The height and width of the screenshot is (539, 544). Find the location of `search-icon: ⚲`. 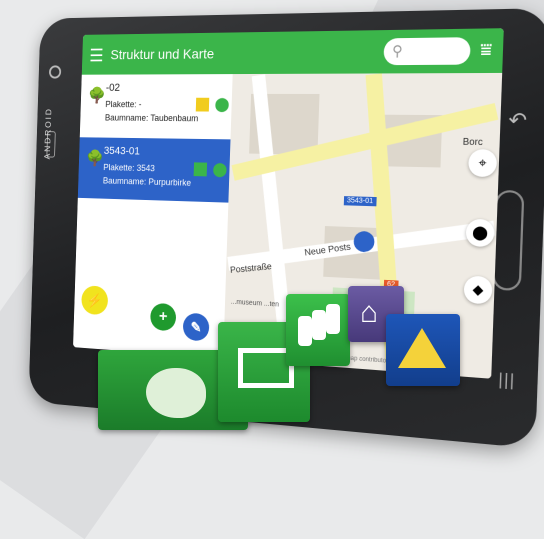

search-icon: ⚲ is located at coordinates (397, 50).